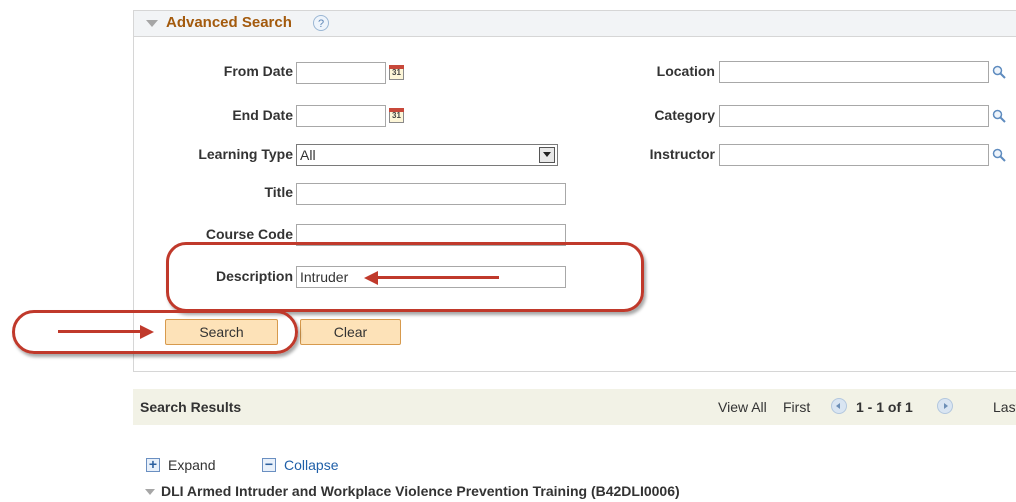 Image resolution: width=1016 pixels, height=502 pixels. Describe the element at coordinates (321, 23) in the screenshot. I see `help-icon: ?` at that location.